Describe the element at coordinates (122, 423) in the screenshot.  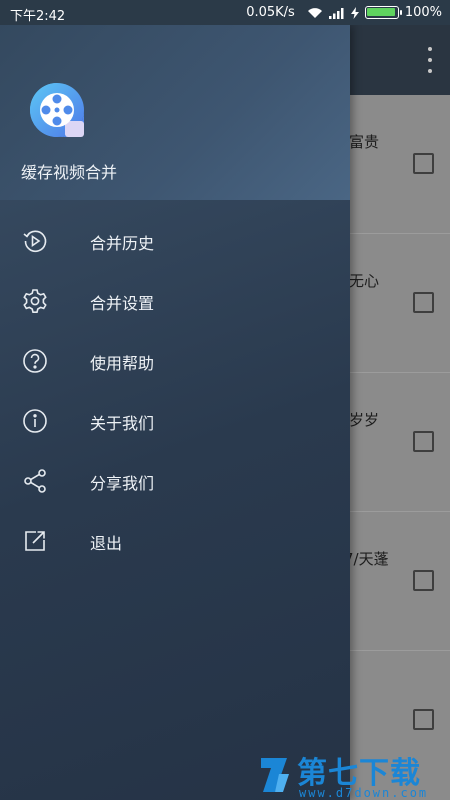
I see `menu-label: 关于我们` at that location.